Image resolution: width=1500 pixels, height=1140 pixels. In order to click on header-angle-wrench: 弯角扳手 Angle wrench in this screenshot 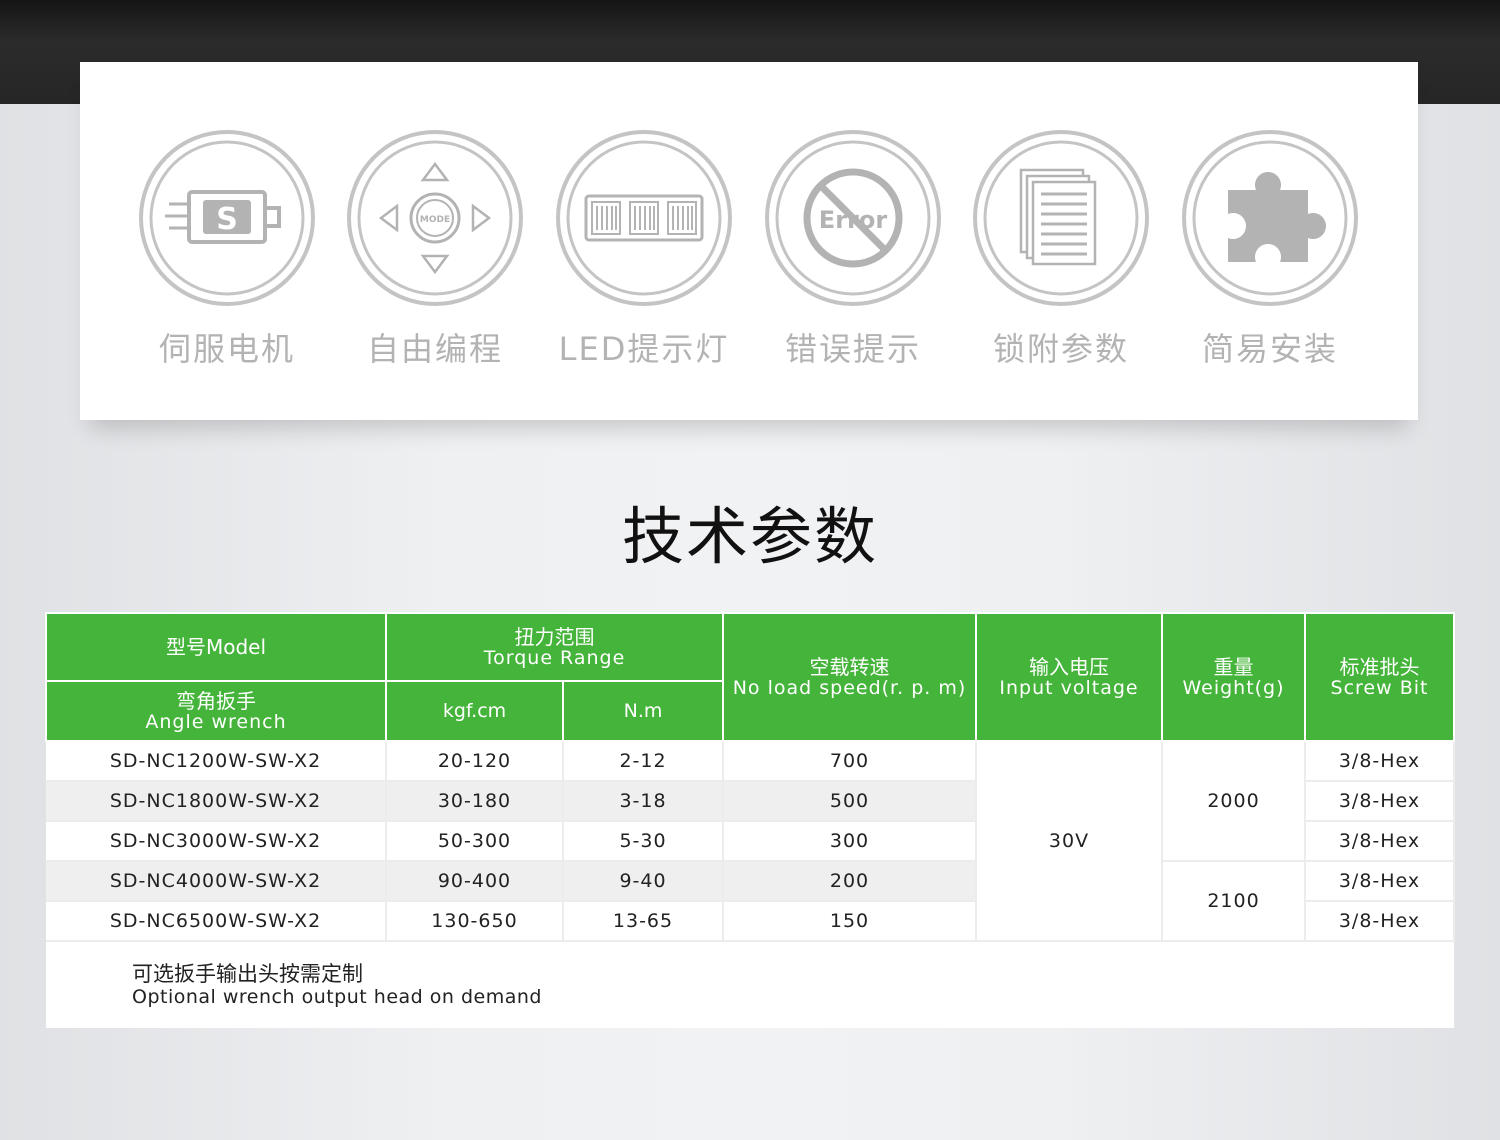, I will do `click(216, 711)`.